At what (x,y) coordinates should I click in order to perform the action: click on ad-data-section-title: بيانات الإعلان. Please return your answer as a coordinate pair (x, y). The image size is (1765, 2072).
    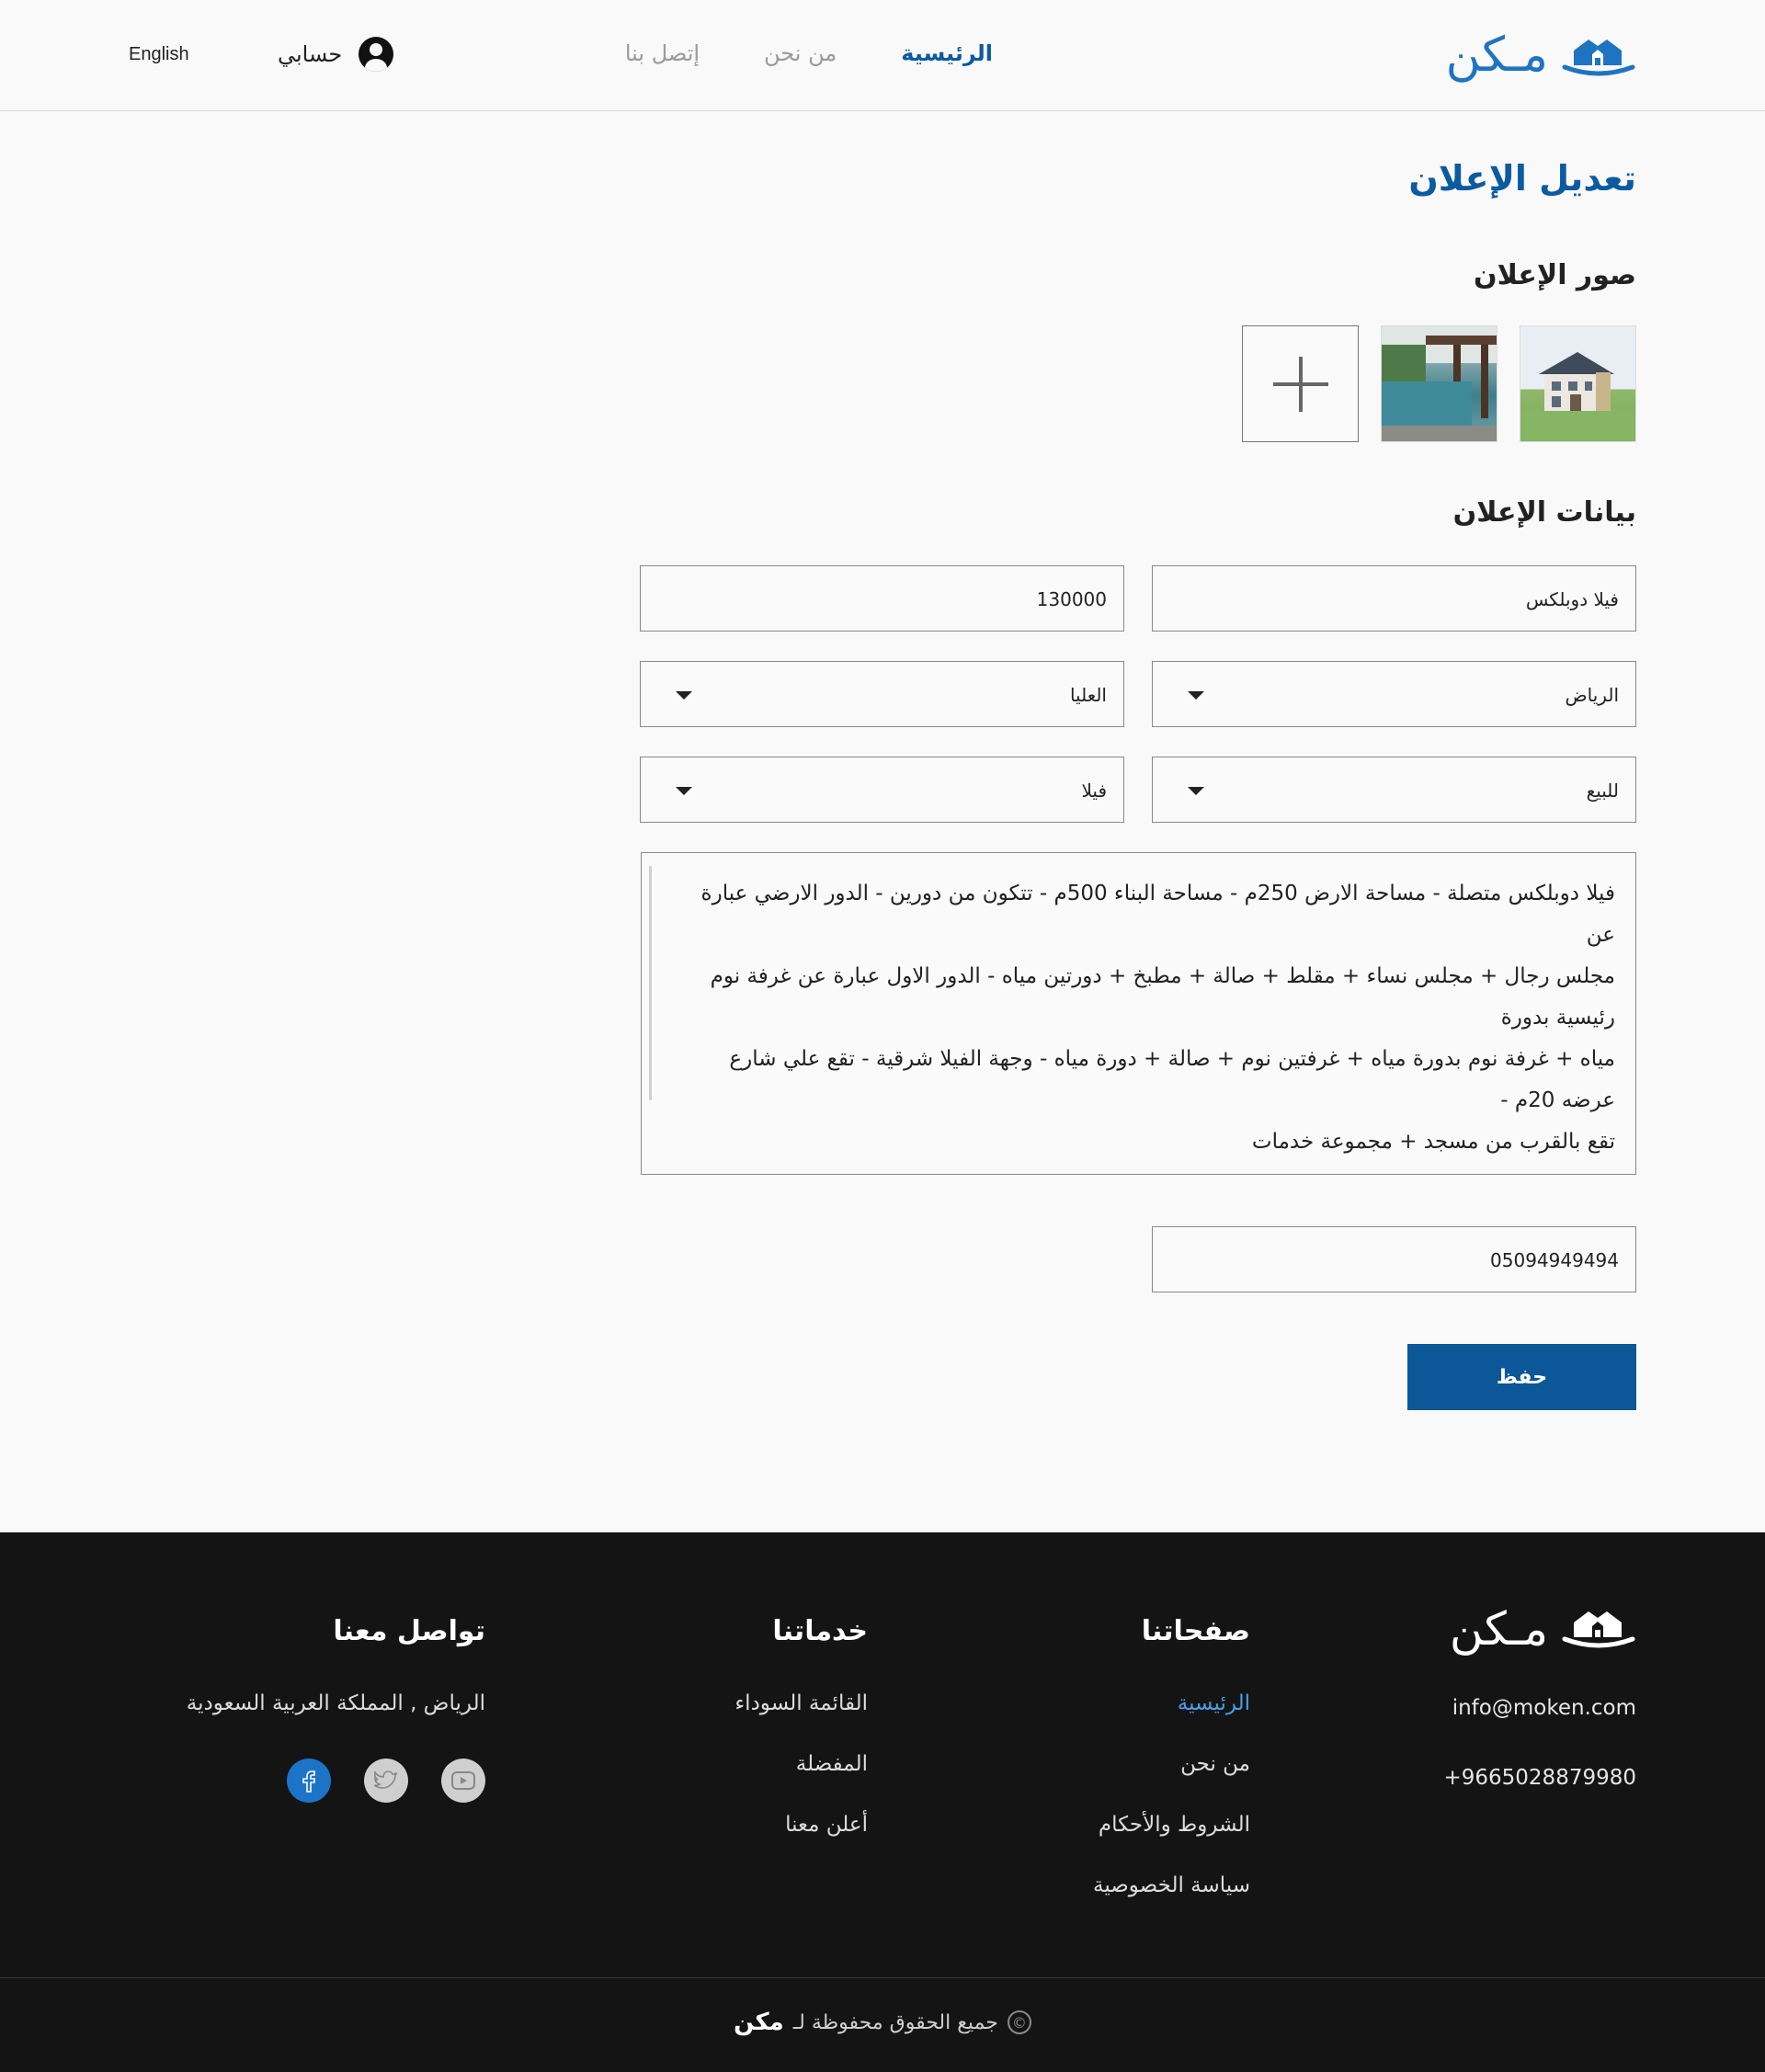
    Looking at the image, I should click on (1544, 513).